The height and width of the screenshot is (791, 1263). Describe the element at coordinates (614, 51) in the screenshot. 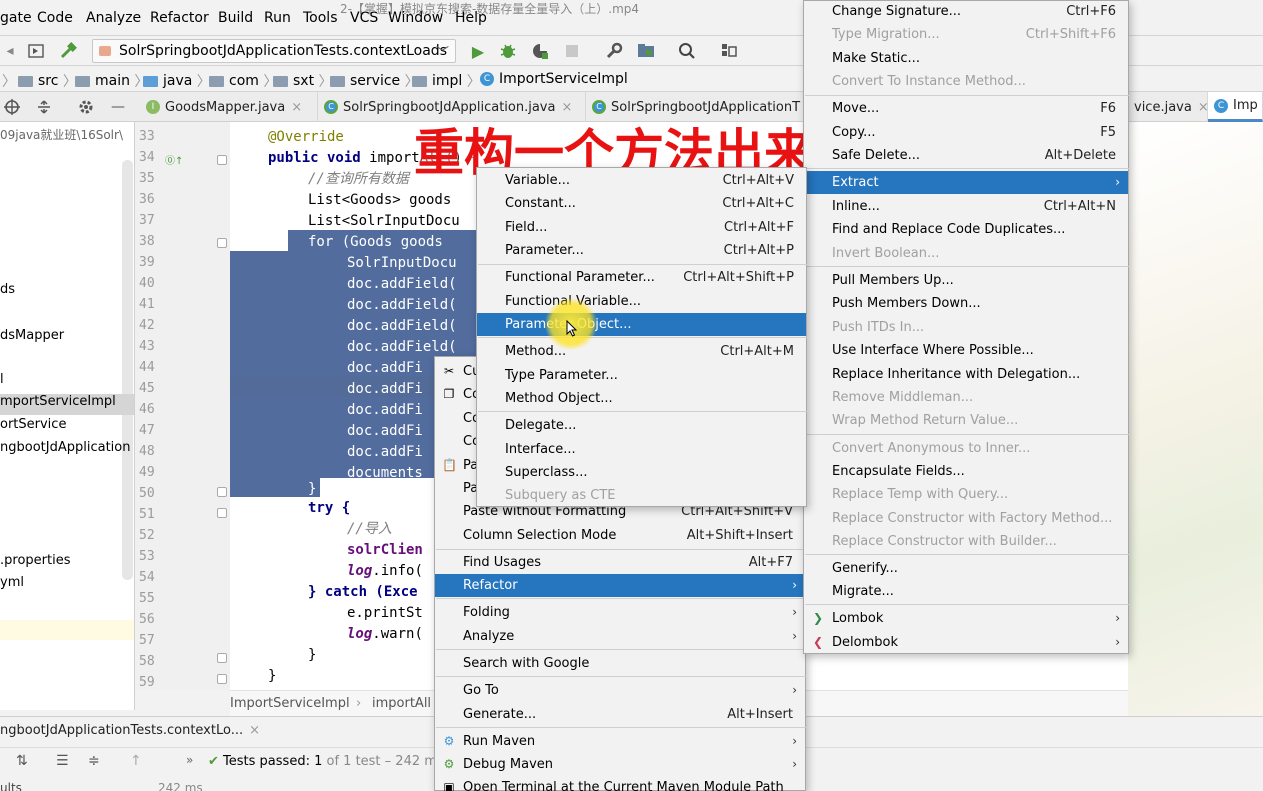

I see `wrench-icon` at that location.